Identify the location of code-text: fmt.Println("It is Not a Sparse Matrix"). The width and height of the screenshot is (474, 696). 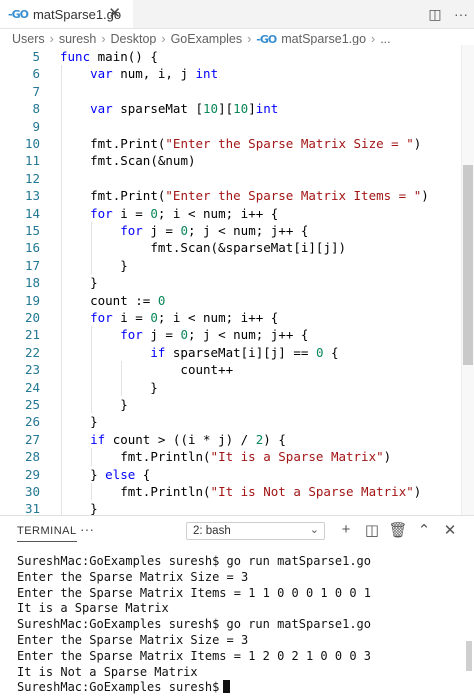
(271, 491).